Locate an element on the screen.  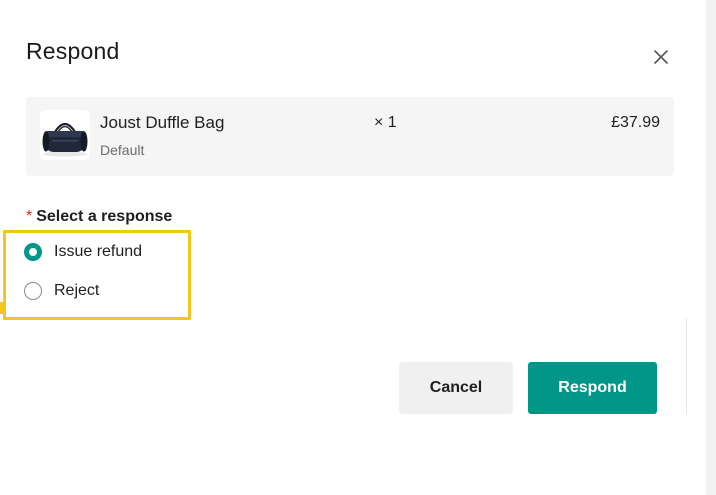
highlight-pointer is located at coordinates (2, 308).